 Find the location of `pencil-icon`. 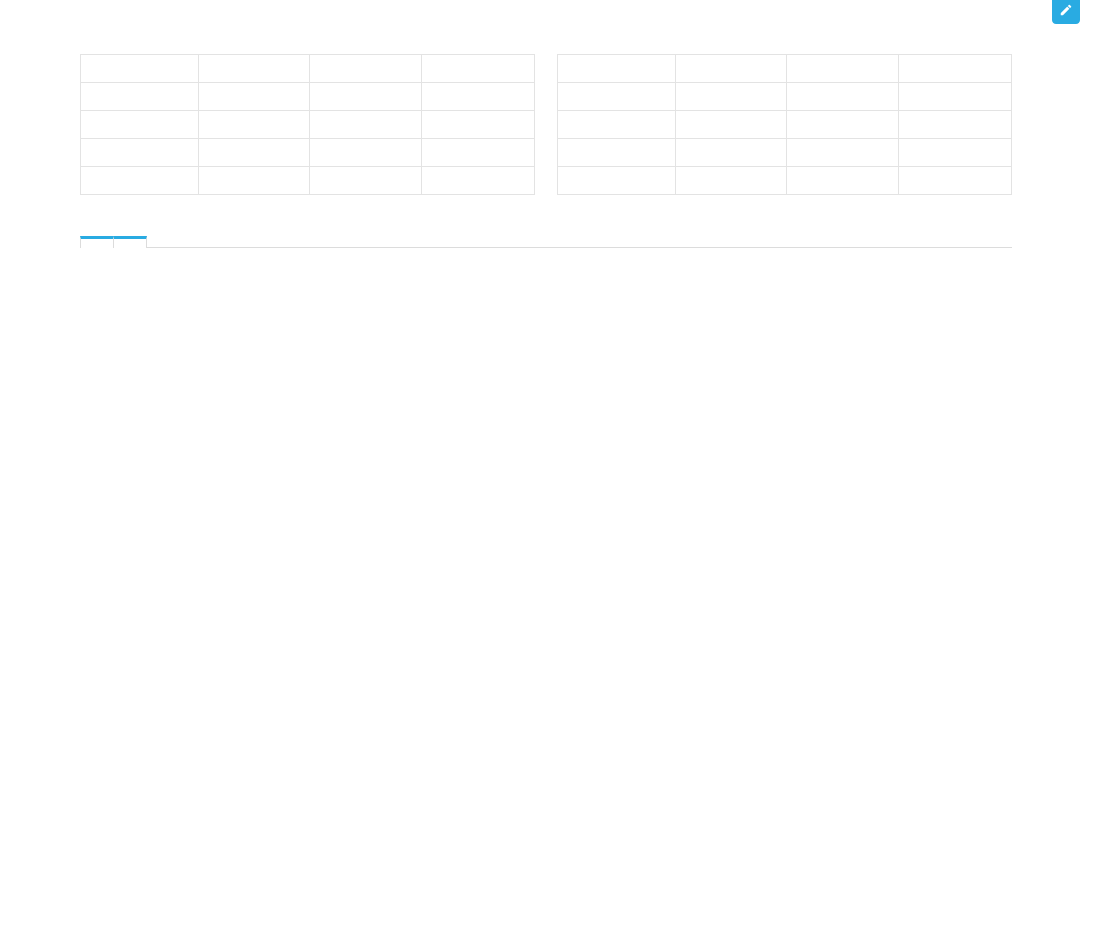

pencil-icon is located at coordinates (1066, 10).